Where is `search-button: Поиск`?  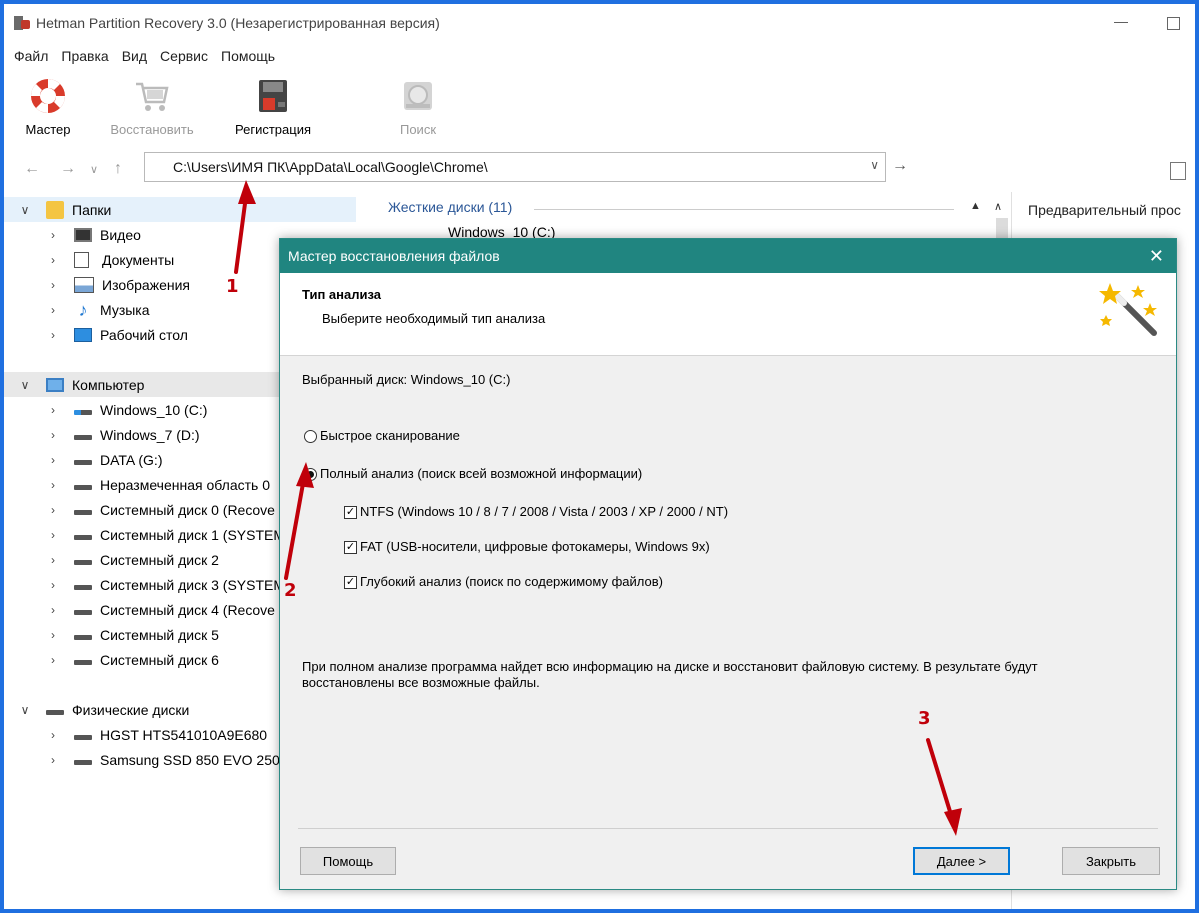 search-button: Поиск is located at coordinates (418, 106).